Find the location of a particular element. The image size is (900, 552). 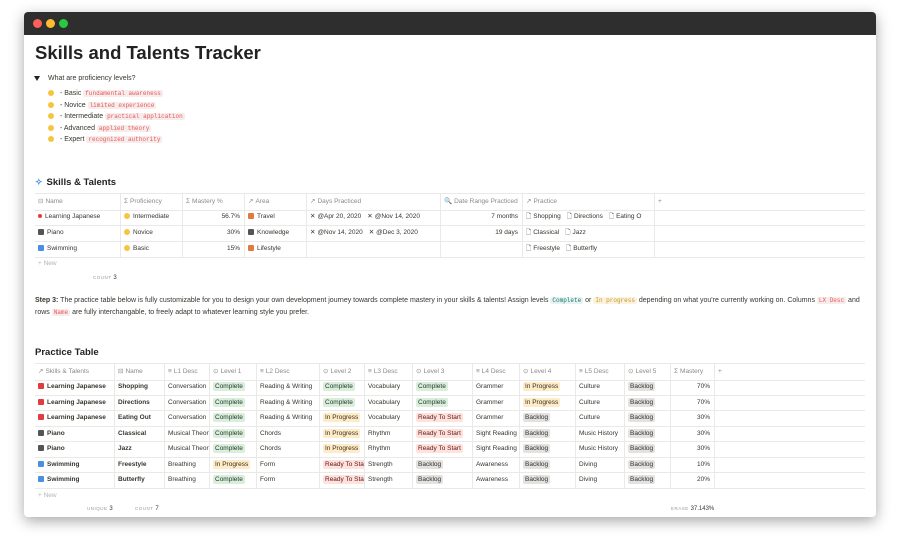

cell-name: Freestyle is located at coordinates (140, 464).